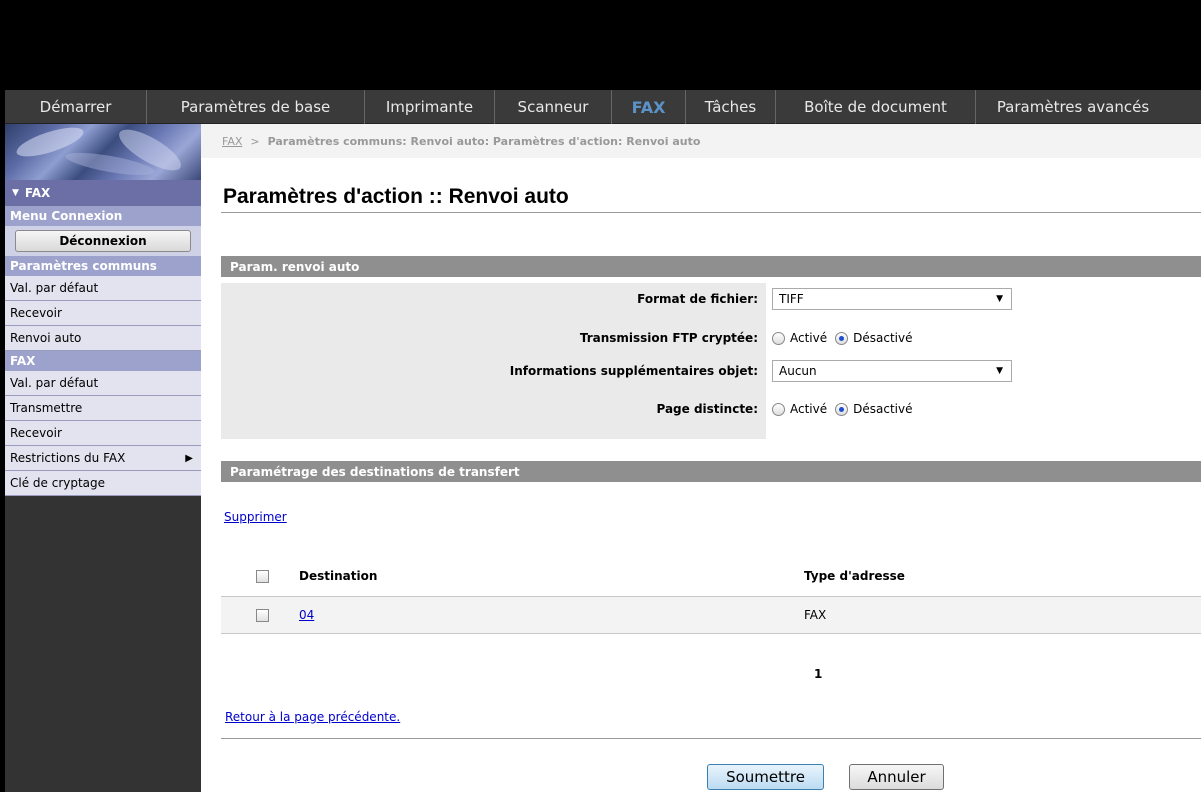 The width and height of the screenshot is (1201, 792). I want to click on column-destination: Destination, so click(338, 576).